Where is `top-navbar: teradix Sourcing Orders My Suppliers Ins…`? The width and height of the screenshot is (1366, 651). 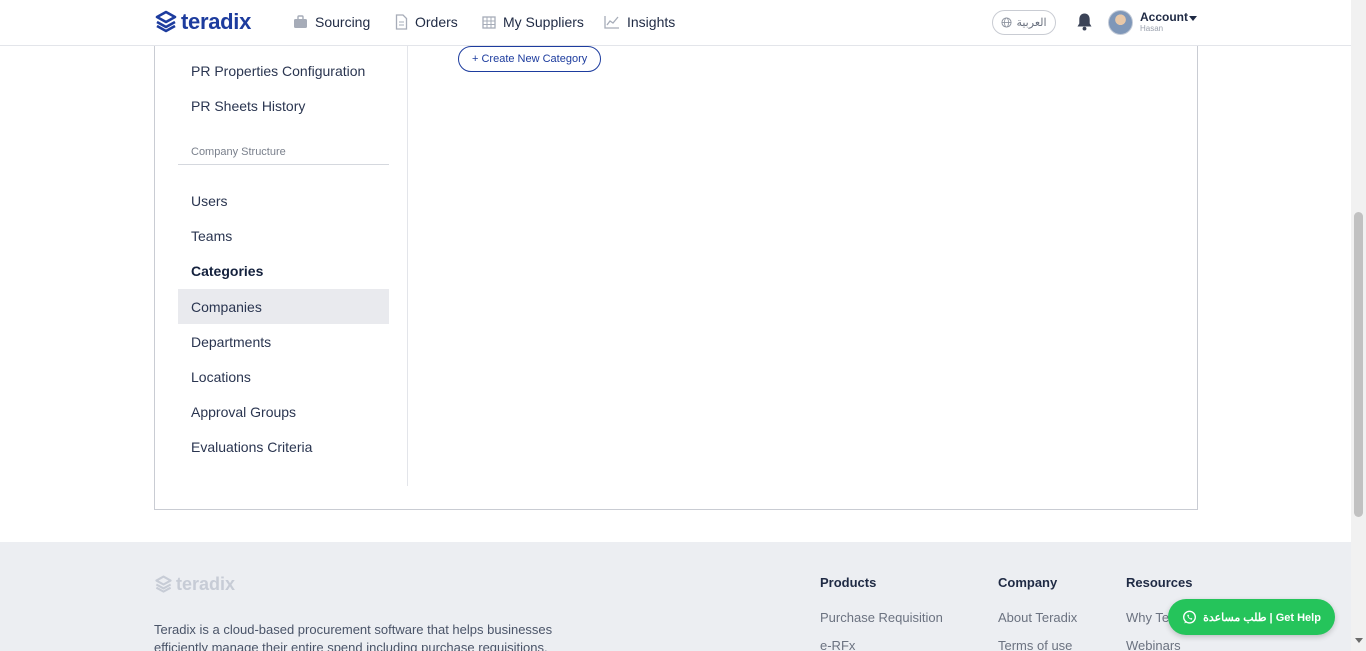
top-navbar: teradix Sourcing Orders My Suppliers Ins… is located at coordinates (675, 23).